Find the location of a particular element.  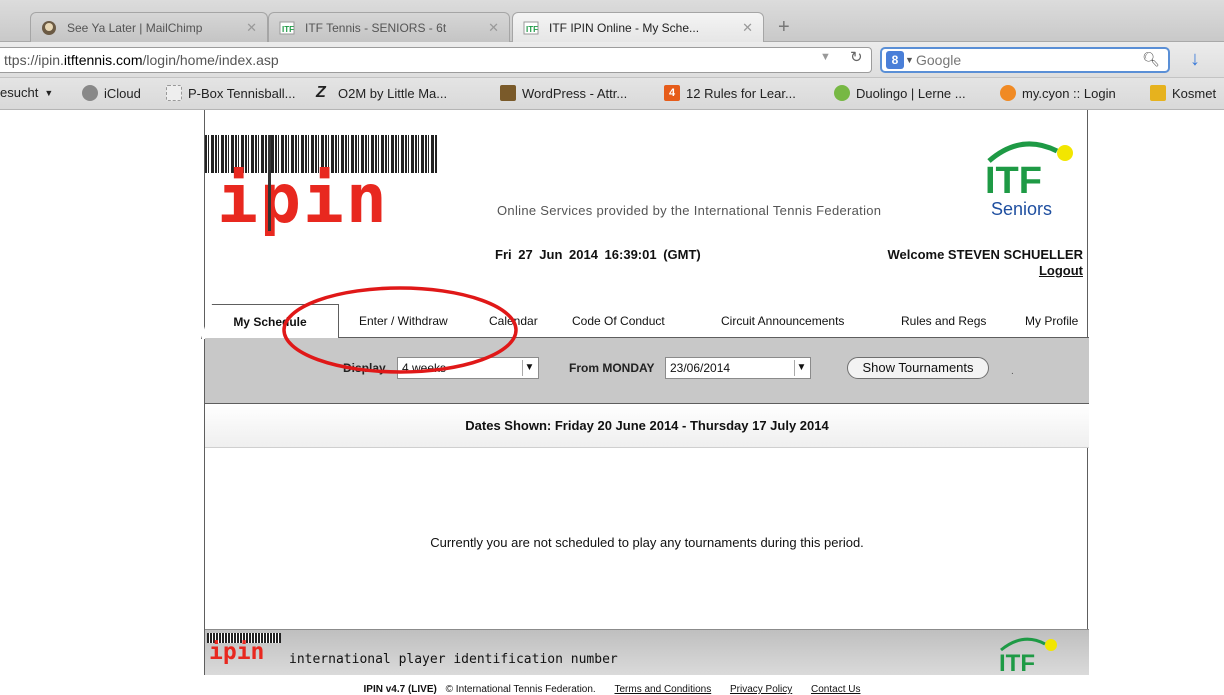

itf-logo: ITF is located at coordinates (1028, 655).